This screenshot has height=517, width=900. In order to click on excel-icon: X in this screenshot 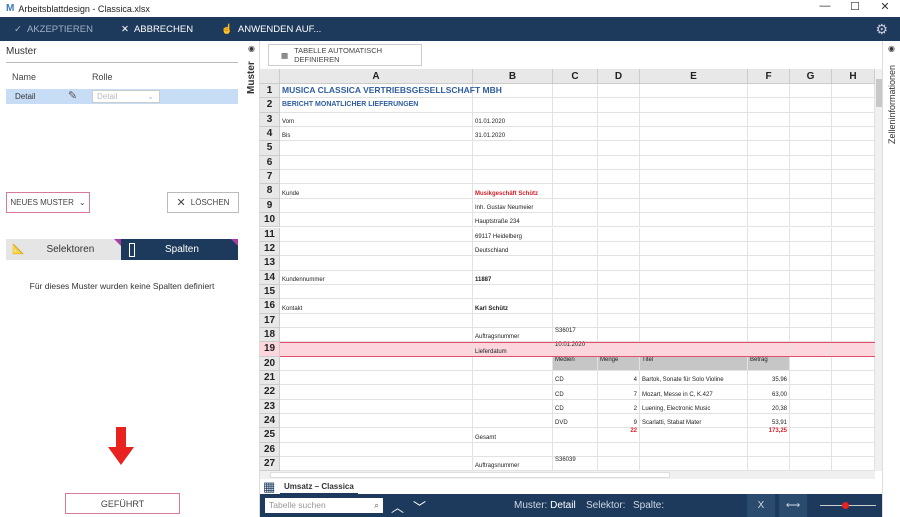, I will do `click(761, 505)`.